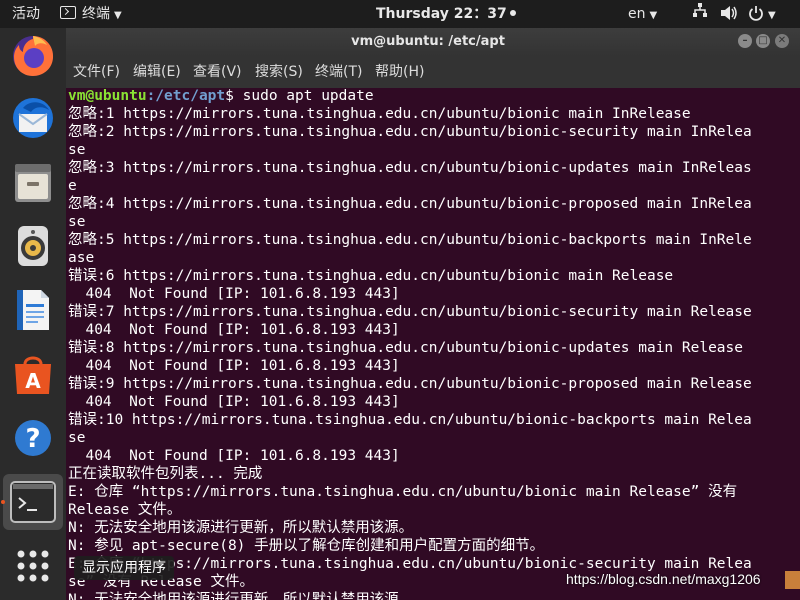  I want to click on language-indicator: en ▼, so click(642, 14).